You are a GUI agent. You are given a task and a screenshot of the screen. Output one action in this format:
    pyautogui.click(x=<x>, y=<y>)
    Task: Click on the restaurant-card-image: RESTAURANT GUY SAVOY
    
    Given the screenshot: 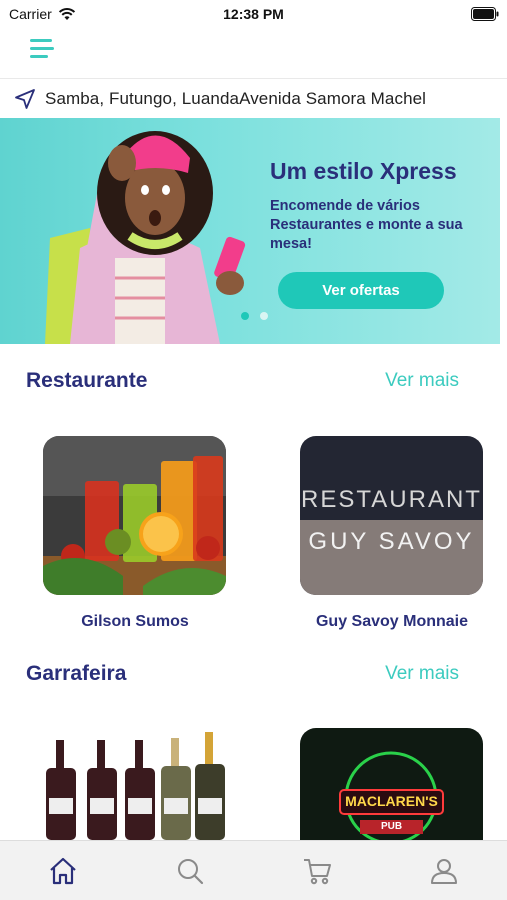 What is the action you would take?
    pyautogui.click(x=391, y=515)
    